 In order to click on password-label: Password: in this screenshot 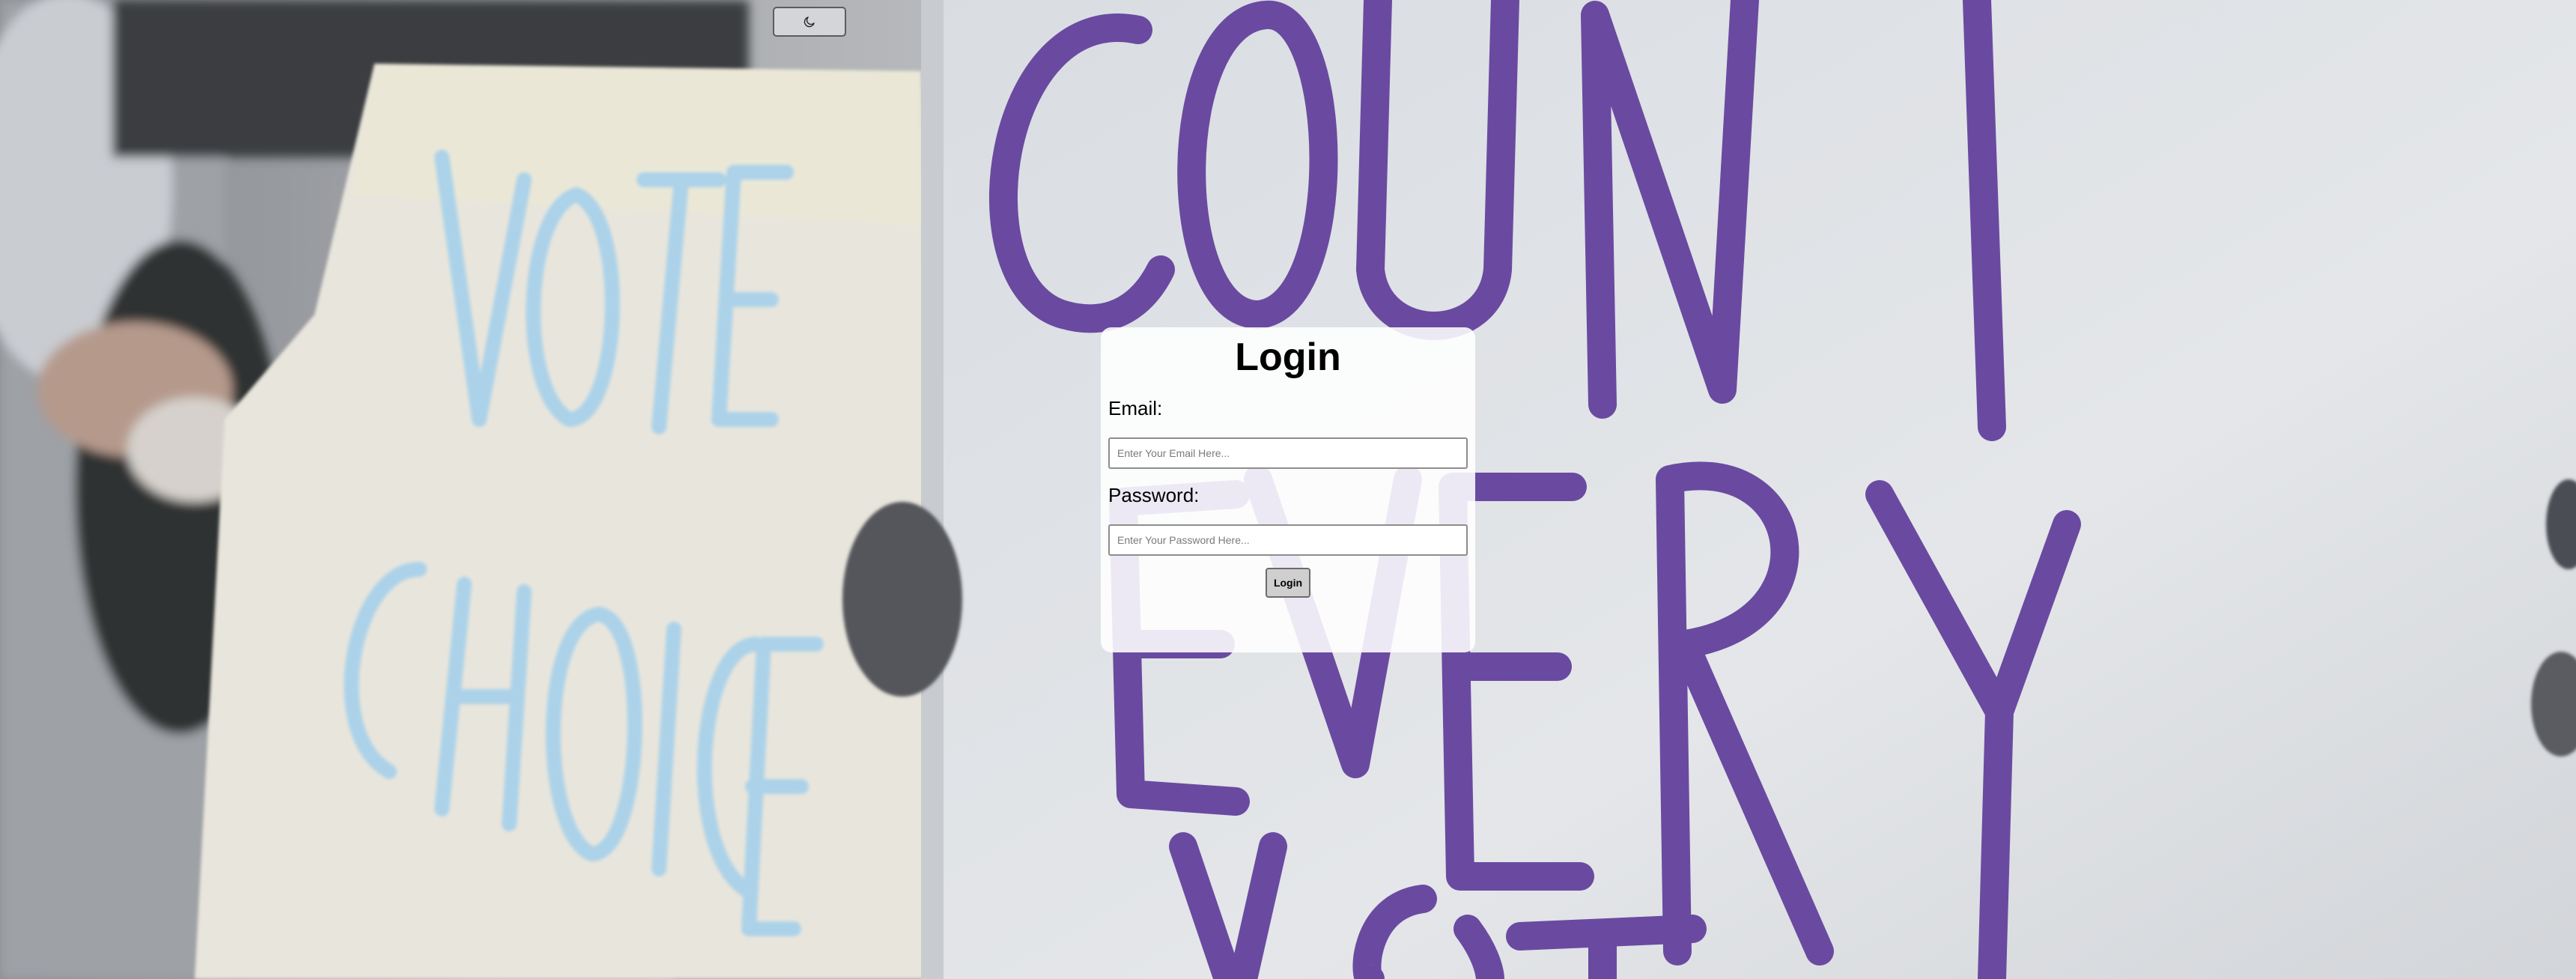, I will do `click(1154, 495)`.